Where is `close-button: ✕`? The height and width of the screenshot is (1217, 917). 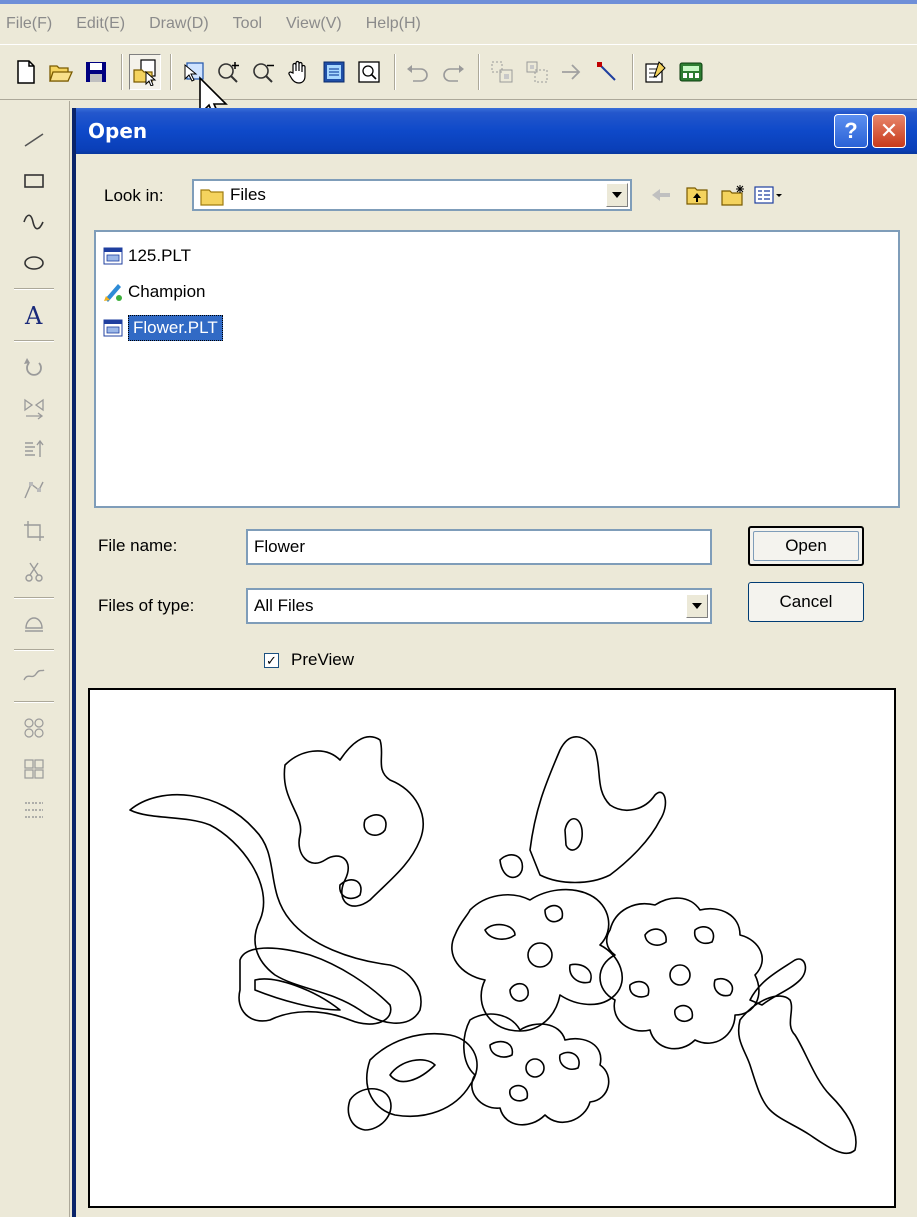 close-button: ✕ is located at coordinates (889, 131).